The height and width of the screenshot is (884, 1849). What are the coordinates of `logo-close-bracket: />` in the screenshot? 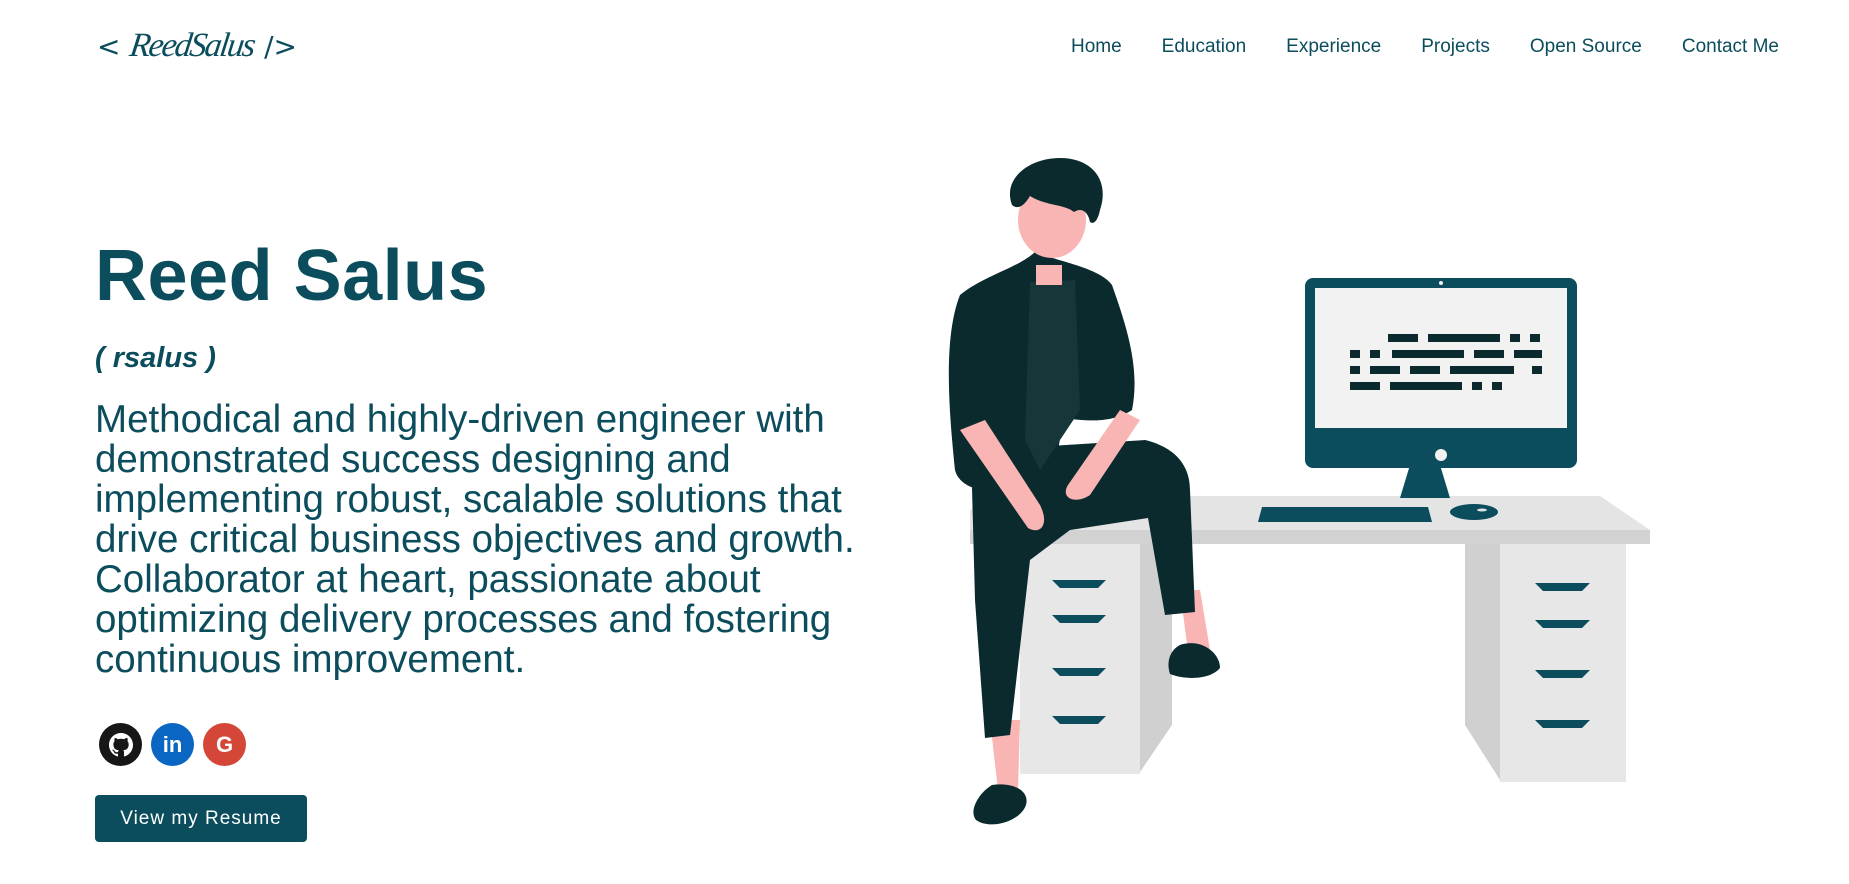 It's located at (281, 46).